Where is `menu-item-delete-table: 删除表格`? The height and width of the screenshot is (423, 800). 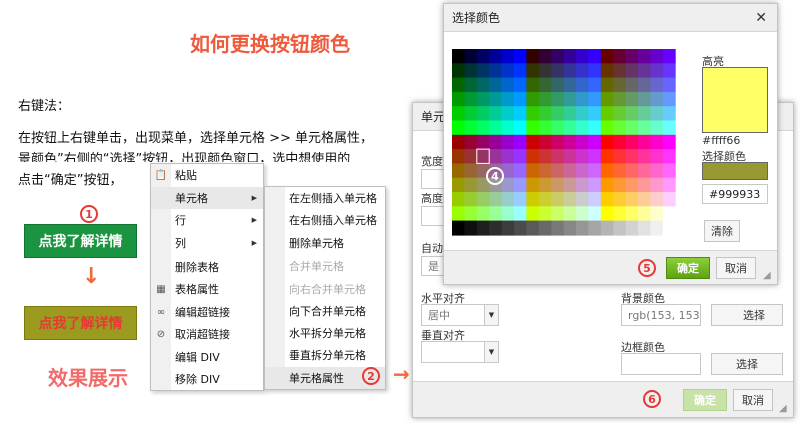 menu-item-delete-table: 删除表格 is located at coordinates (207, 267).